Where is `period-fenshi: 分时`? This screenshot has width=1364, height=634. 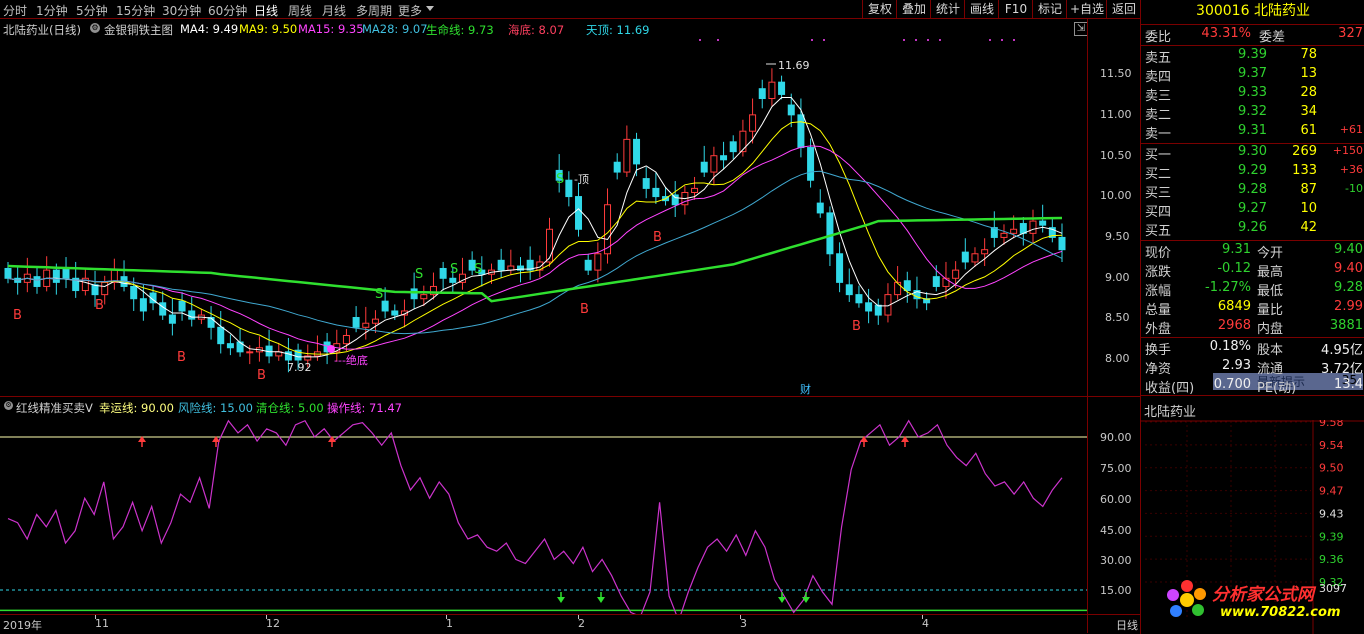
period-fenshi: 分时 is located at coordinates (15, 10).